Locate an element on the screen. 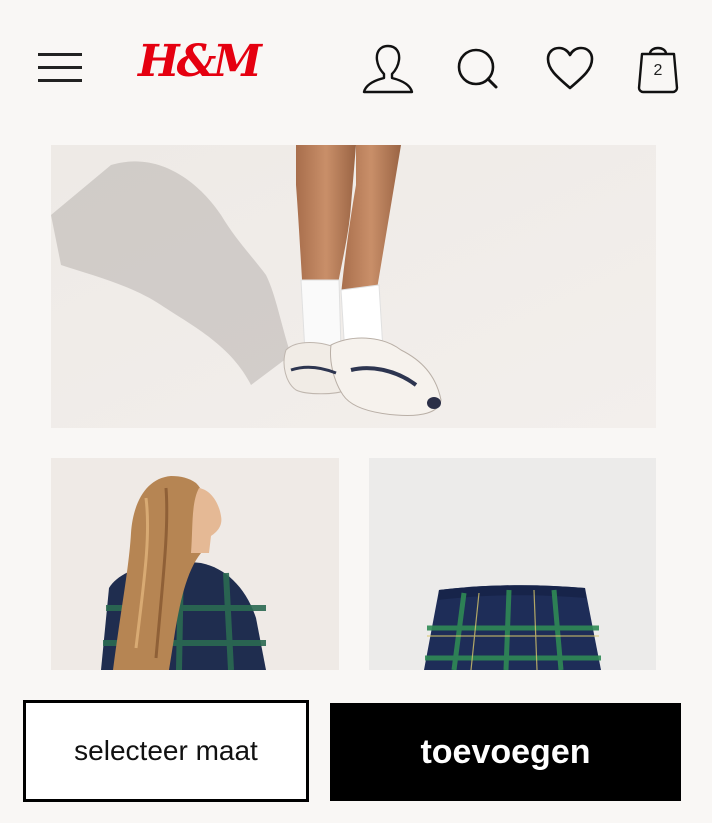 This screenshot has width=712, height=823. shopping-bag-icon: 2 is located at coordinates (658, 68).